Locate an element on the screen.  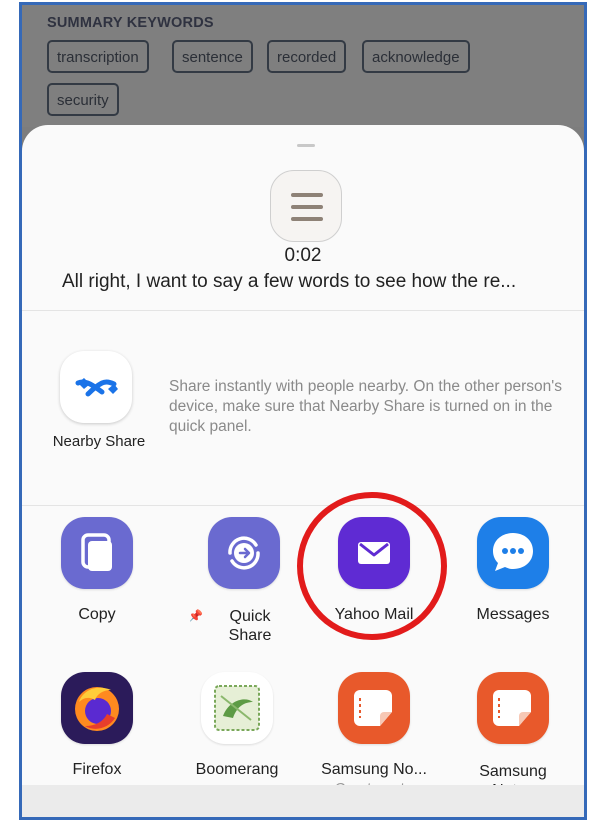
nearby-share-label: Nearby Share is located at coordinates (99, 441).